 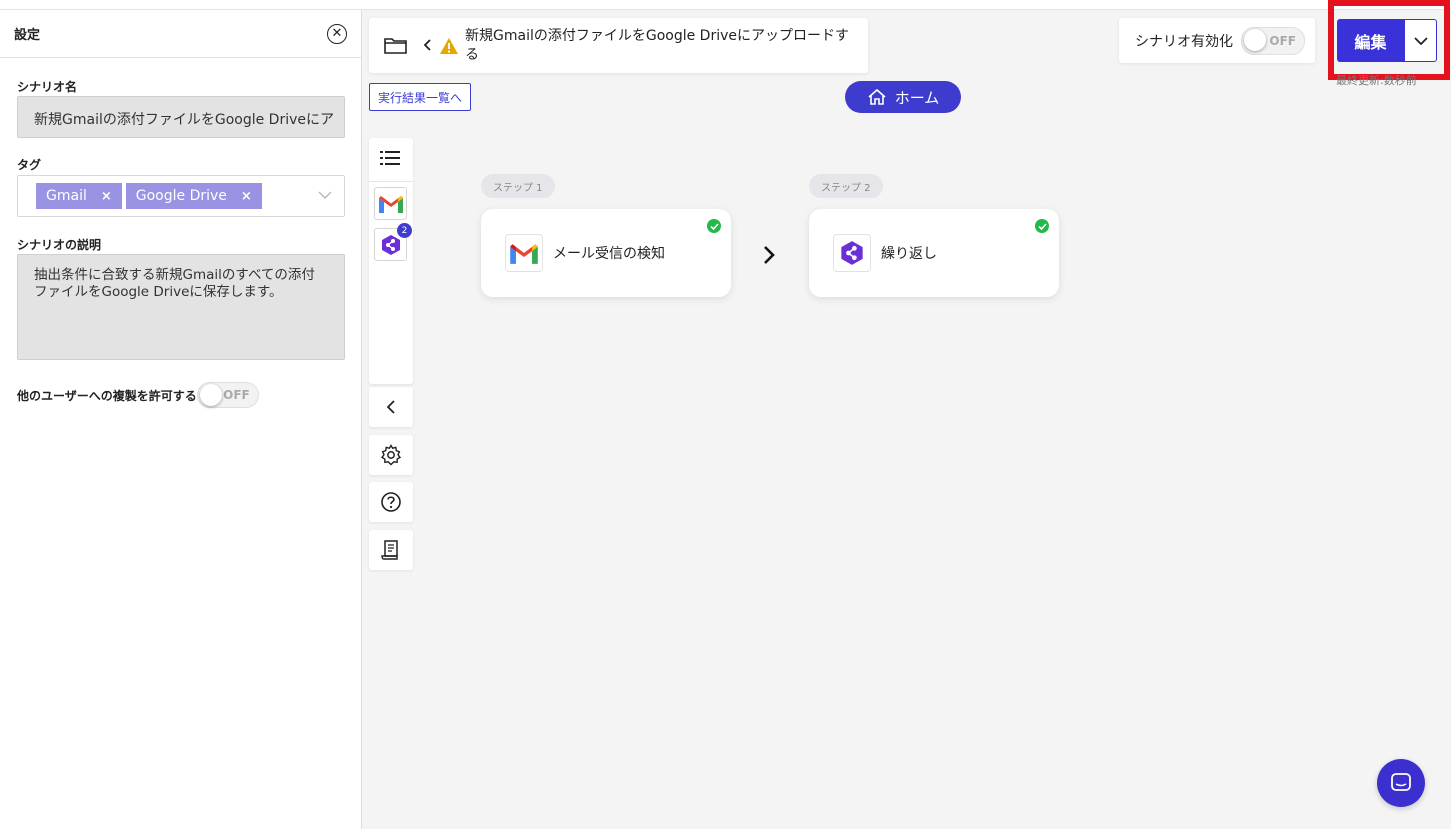 What do you see at coordinates (427, 45) in the screenshot?
I see `back-chevron-icon` at bounding box center [427, 45].